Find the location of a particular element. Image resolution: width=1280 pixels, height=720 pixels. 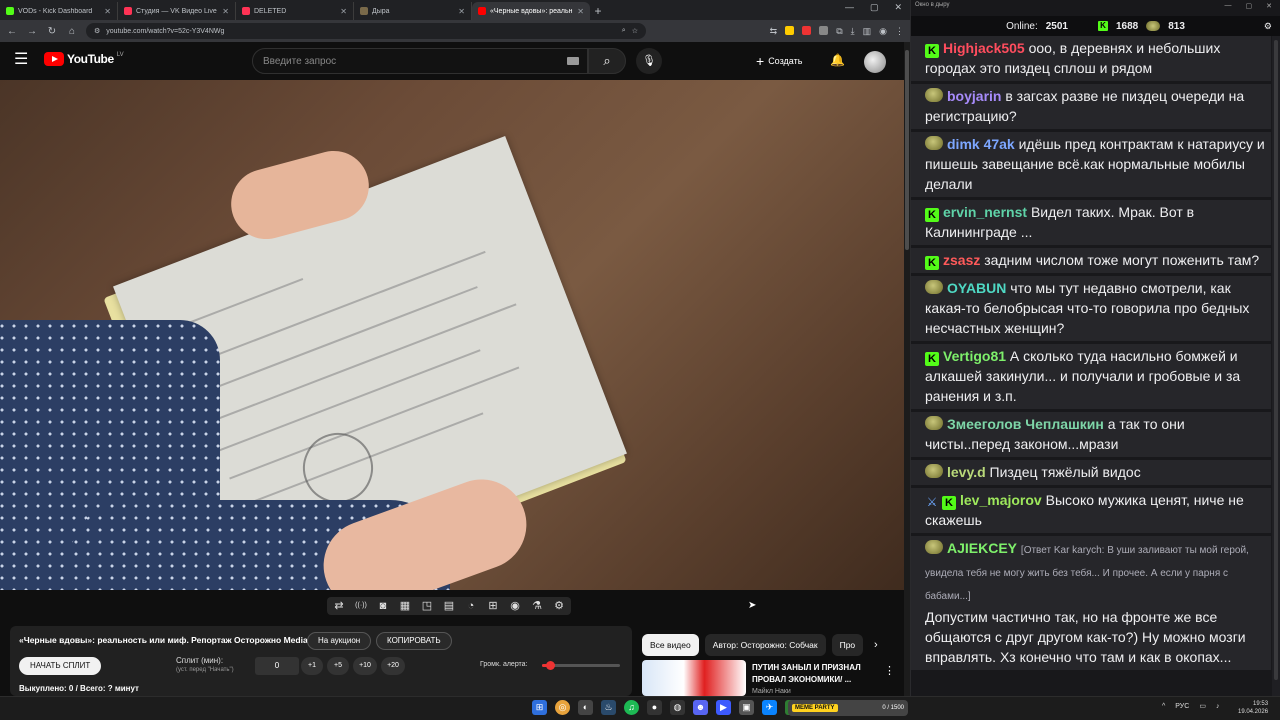

pip-icon: ◳ is located at coordinates (427, 606).